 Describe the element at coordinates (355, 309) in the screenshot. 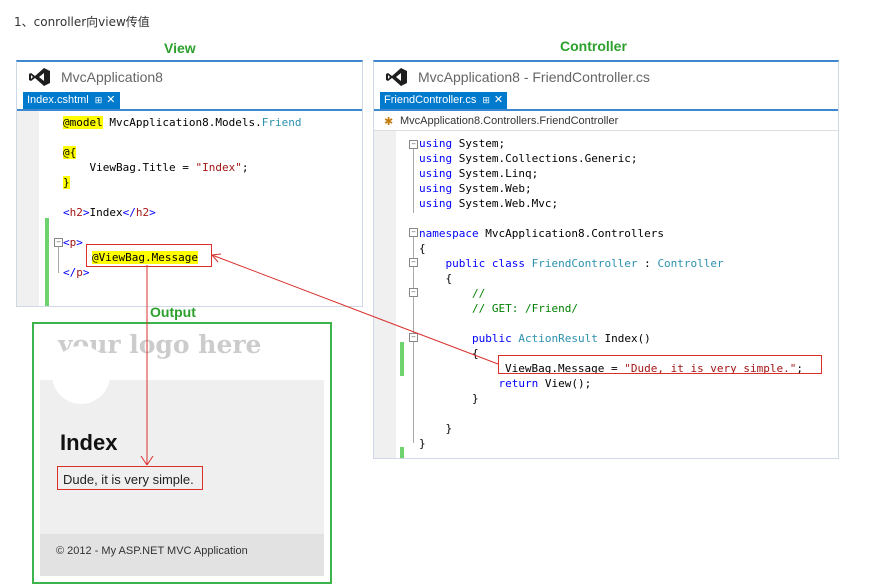

I see `controller-to-view-arrow` at that location.